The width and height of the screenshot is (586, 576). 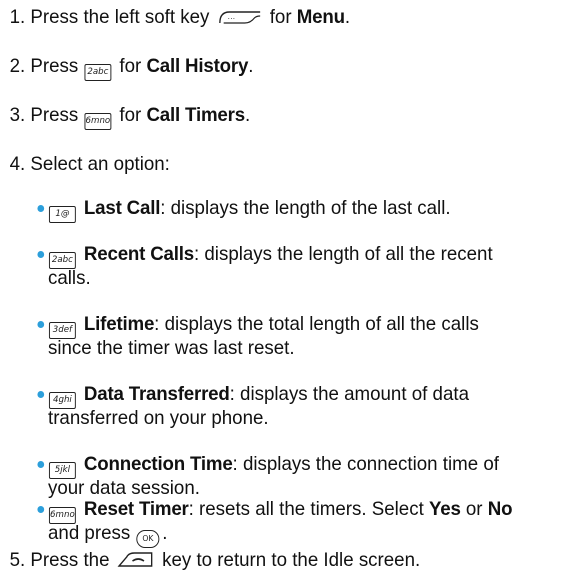 What do you see at coordinates (158, 464) in the screenshot?
I see `option-label: Connection Time` at bounding box center [158, 464].